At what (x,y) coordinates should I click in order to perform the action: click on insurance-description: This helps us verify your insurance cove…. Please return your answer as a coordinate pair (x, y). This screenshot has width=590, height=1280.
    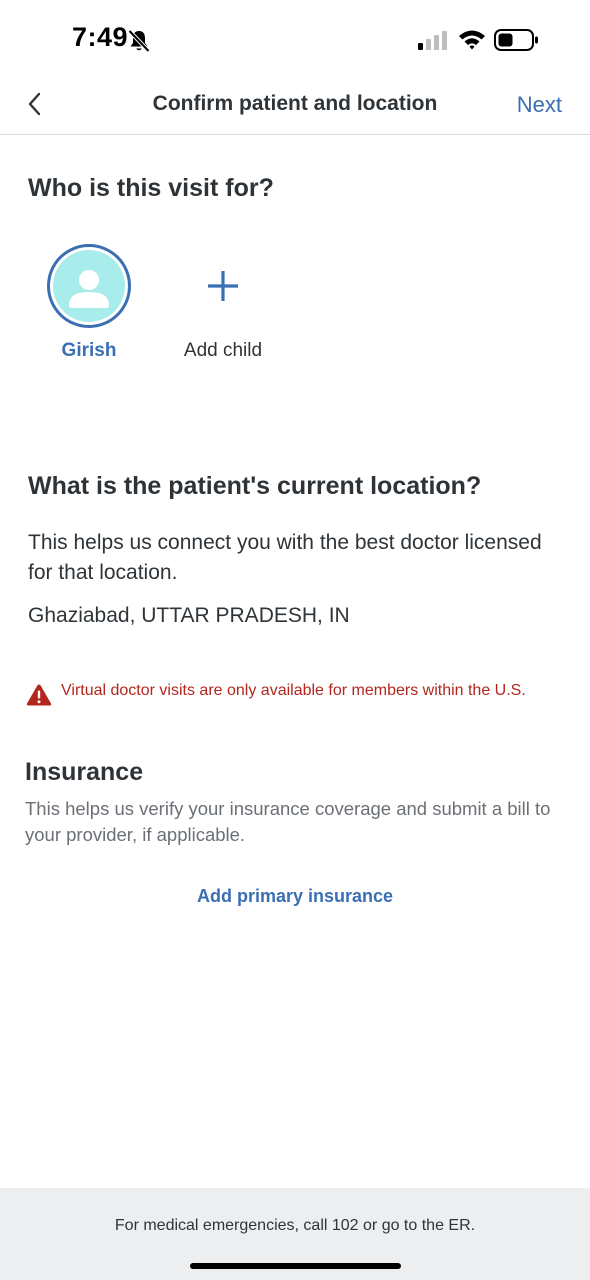
    Looking at the image, I should click on (288, 821).